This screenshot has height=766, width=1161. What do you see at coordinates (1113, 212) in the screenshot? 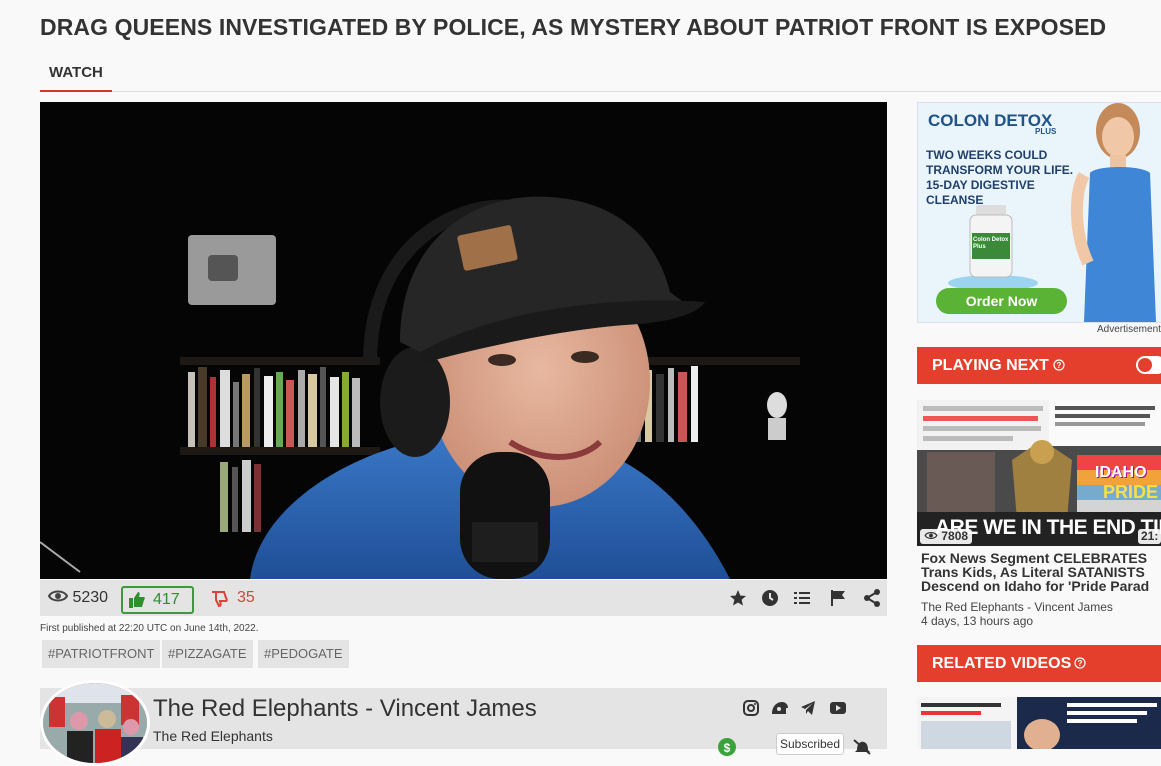
I see `ad-model-image` at bounding box center [1113, 212].